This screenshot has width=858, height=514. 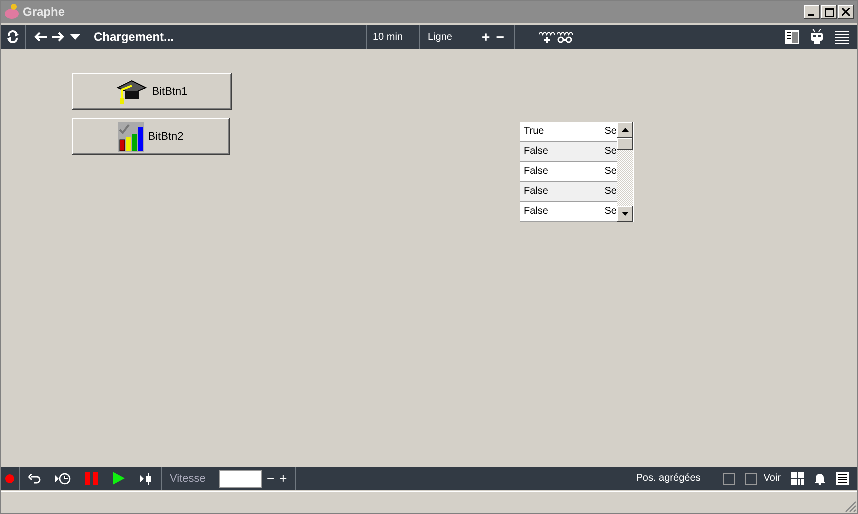 I want to click on play-icon, so click(x=119, y=478).